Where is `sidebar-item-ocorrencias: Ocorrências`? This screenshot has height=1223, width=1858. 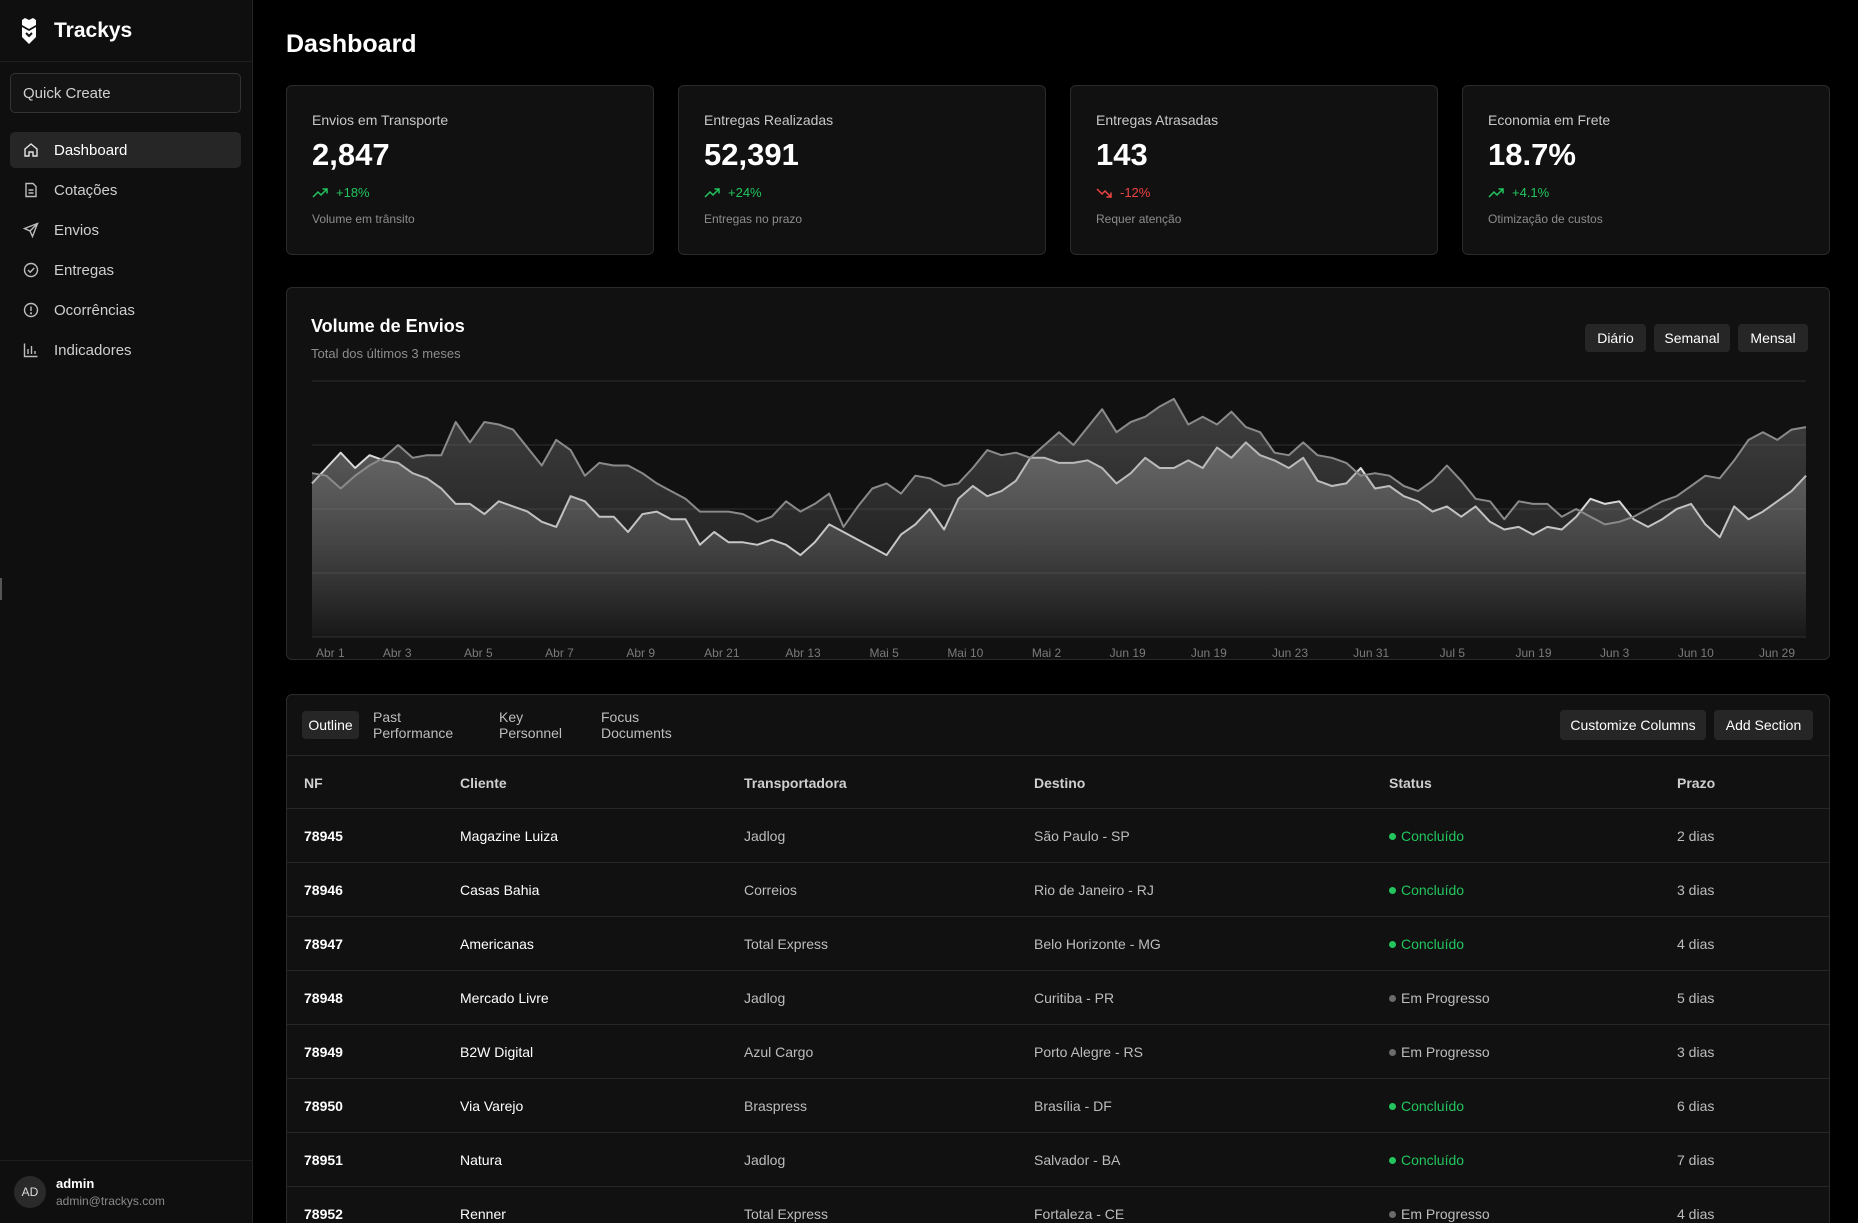
sidebar-item-ocorrencias: Ocorrências is located at coordinates (125, 310).